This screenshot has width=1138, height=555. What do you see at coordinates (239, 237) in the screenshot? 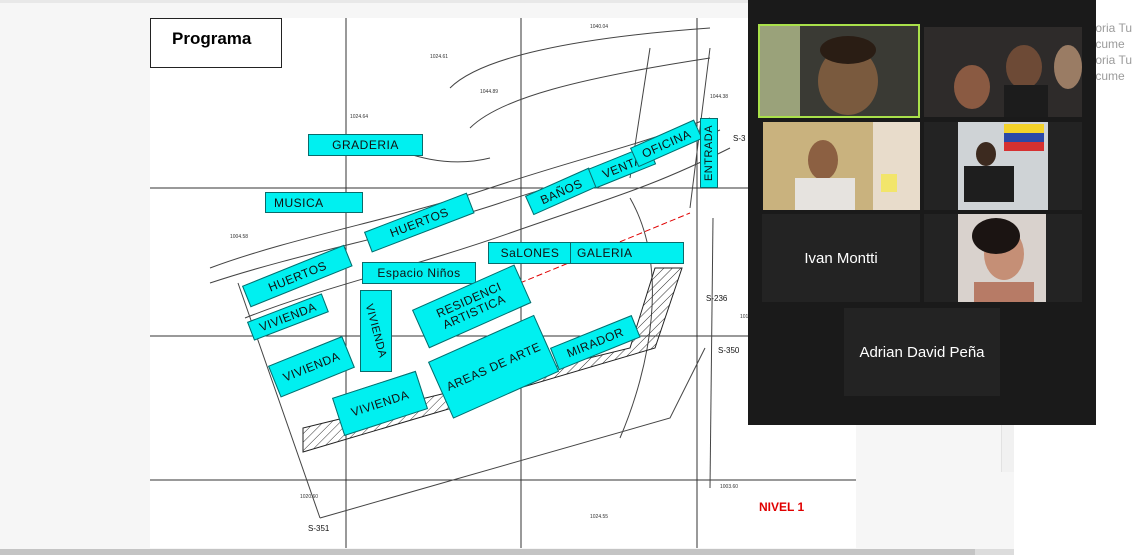
I see `svg-text: 1004.58` at bounding box center [239, 237].